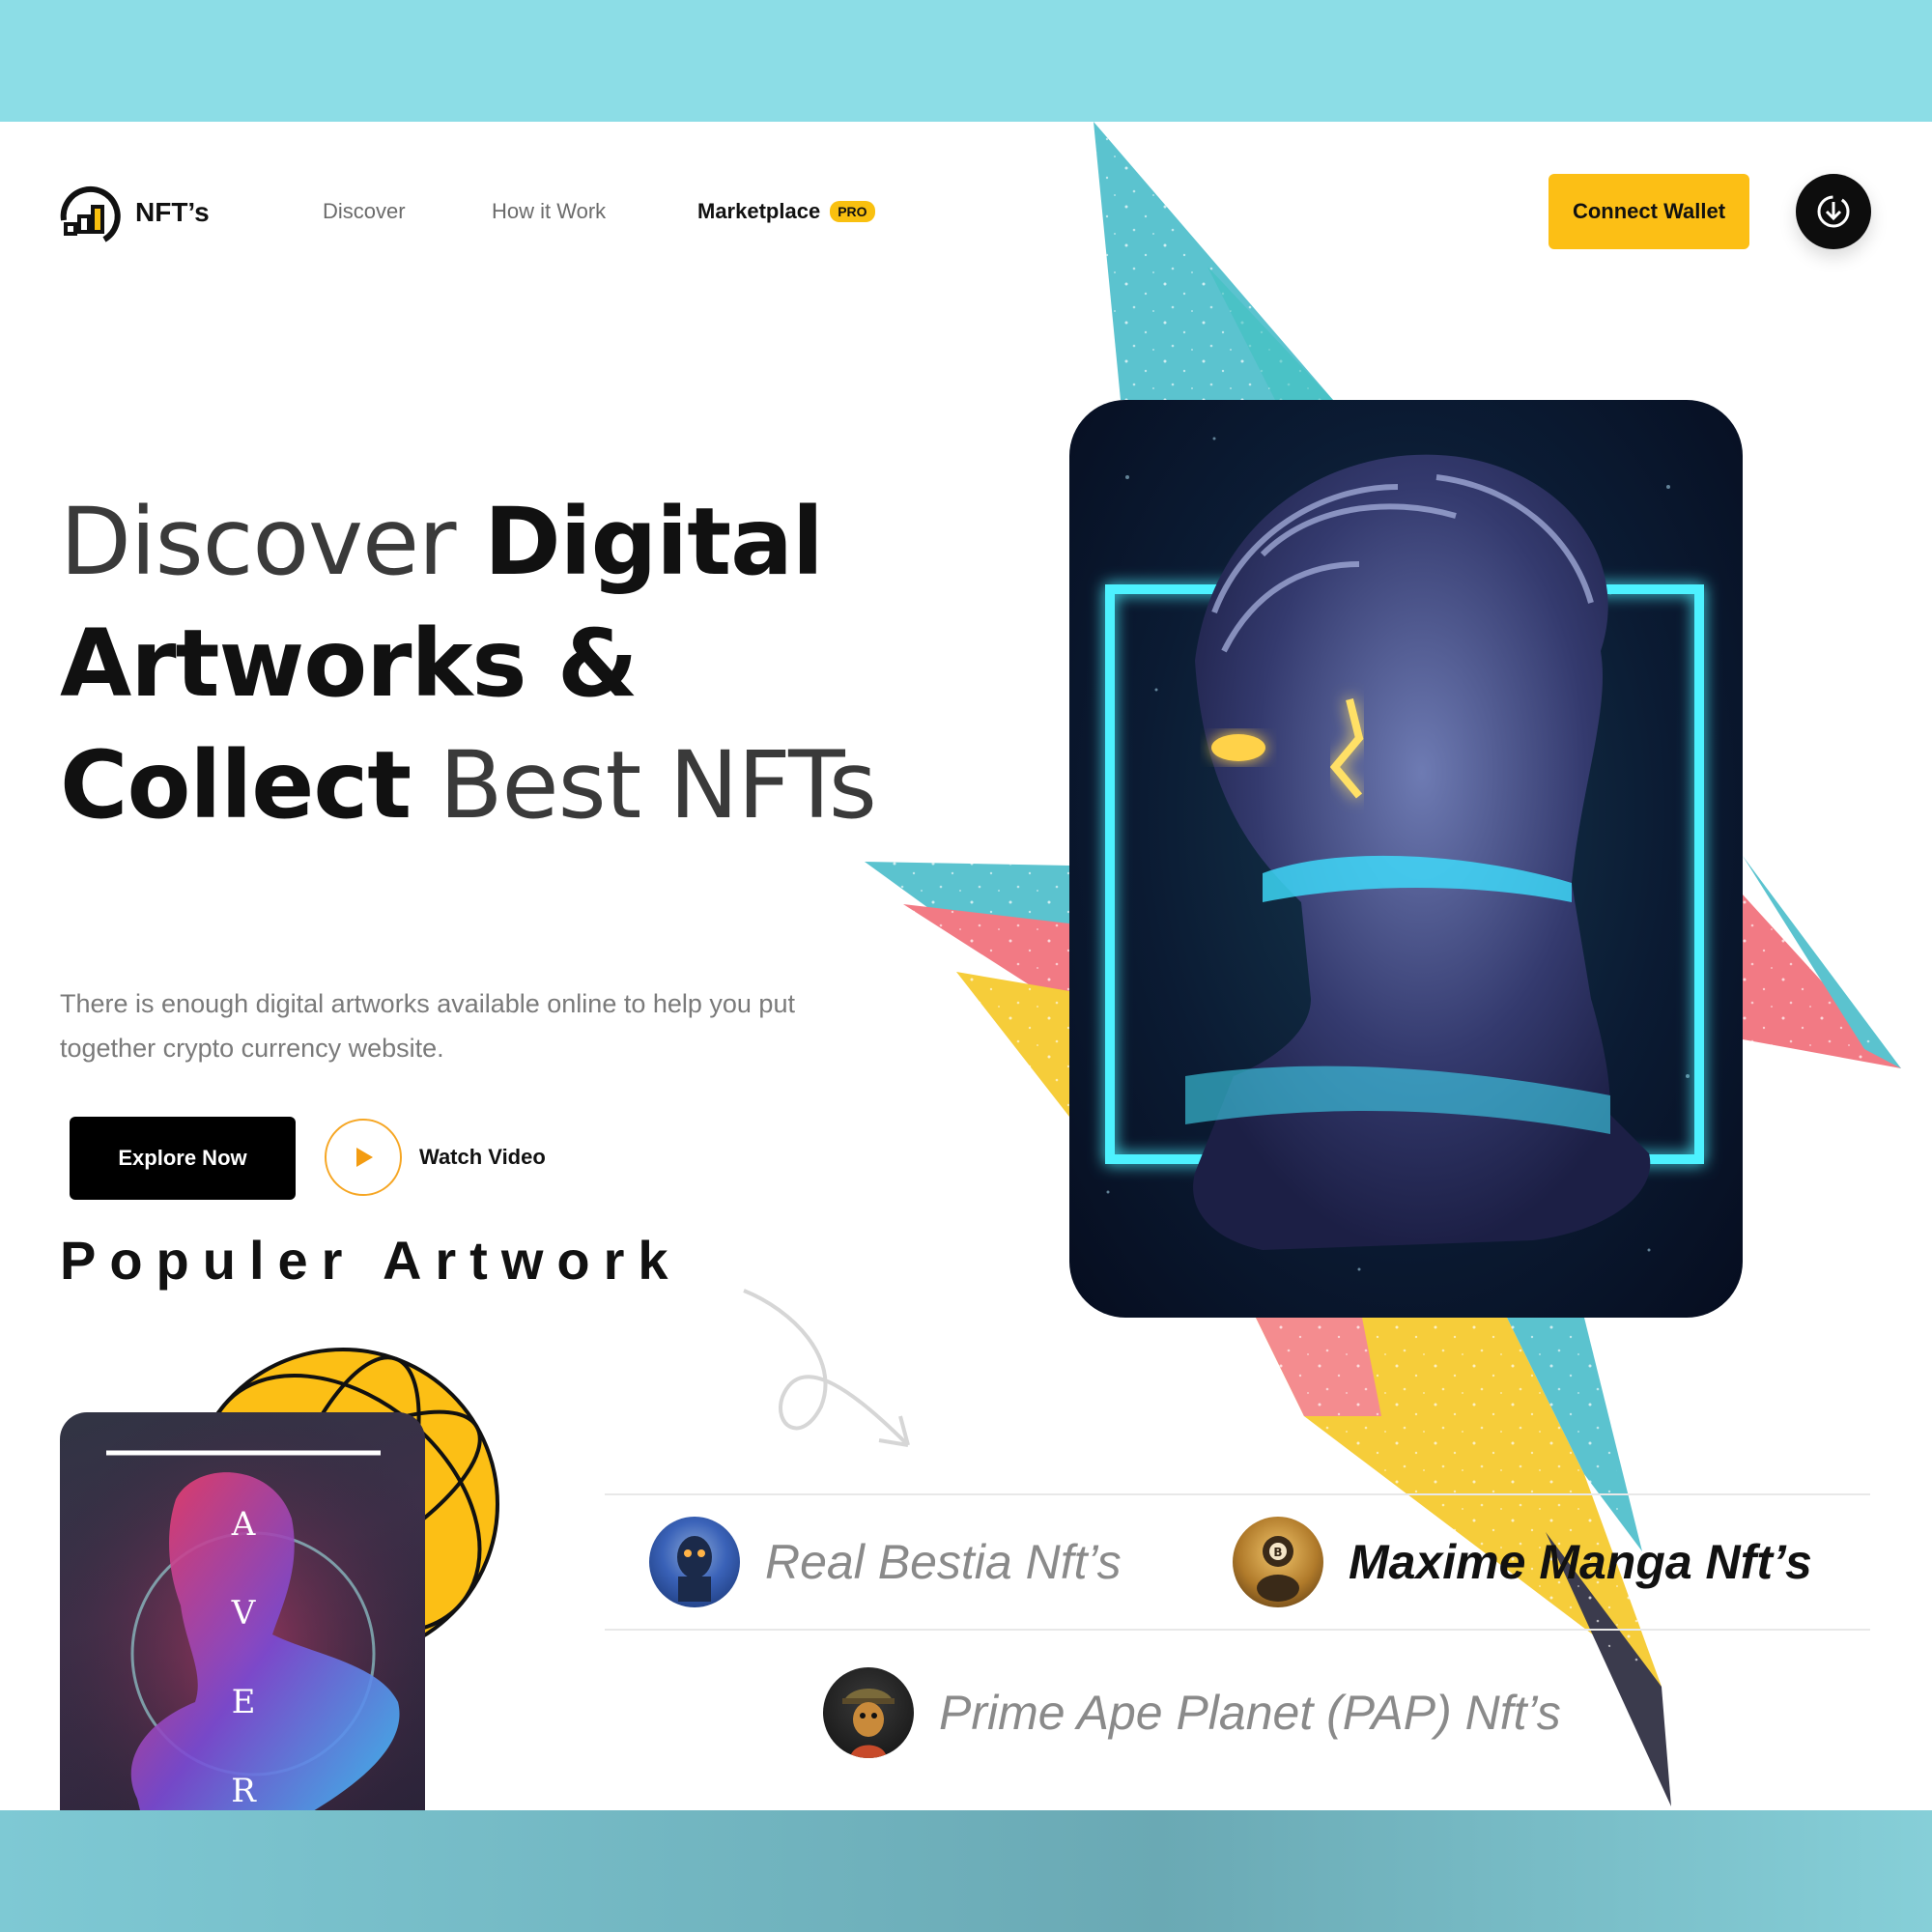  I want to click on collection-item: B Maxime Manga Nft’s, so click(1522, 1562).